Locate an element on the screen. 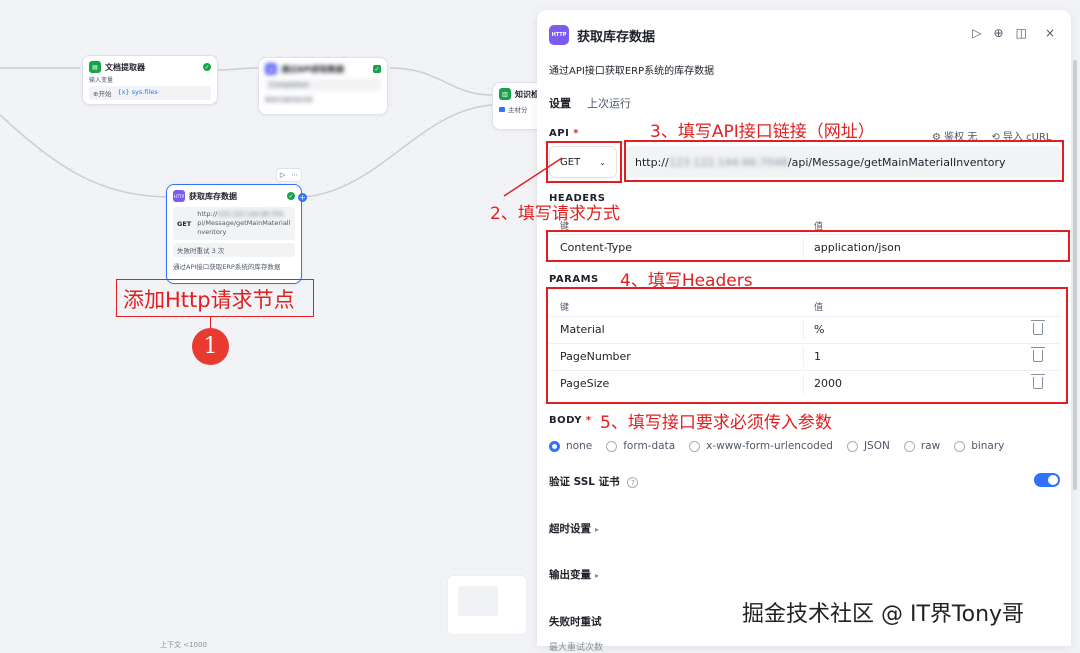 This screenshot has width=1080, height=653. panel-description: 通过API接口获取ERP系统的库存数据 is located at coordinates (631, 69).